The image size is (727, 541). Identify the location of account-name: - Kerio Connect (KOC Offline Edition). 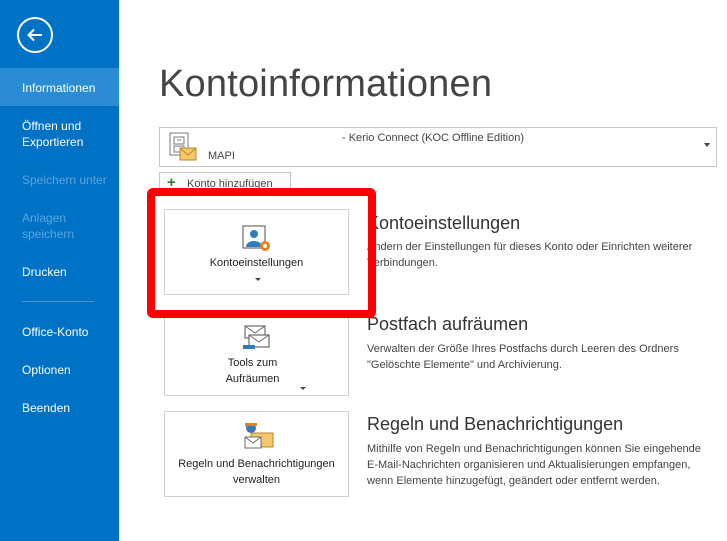
(433, 138).